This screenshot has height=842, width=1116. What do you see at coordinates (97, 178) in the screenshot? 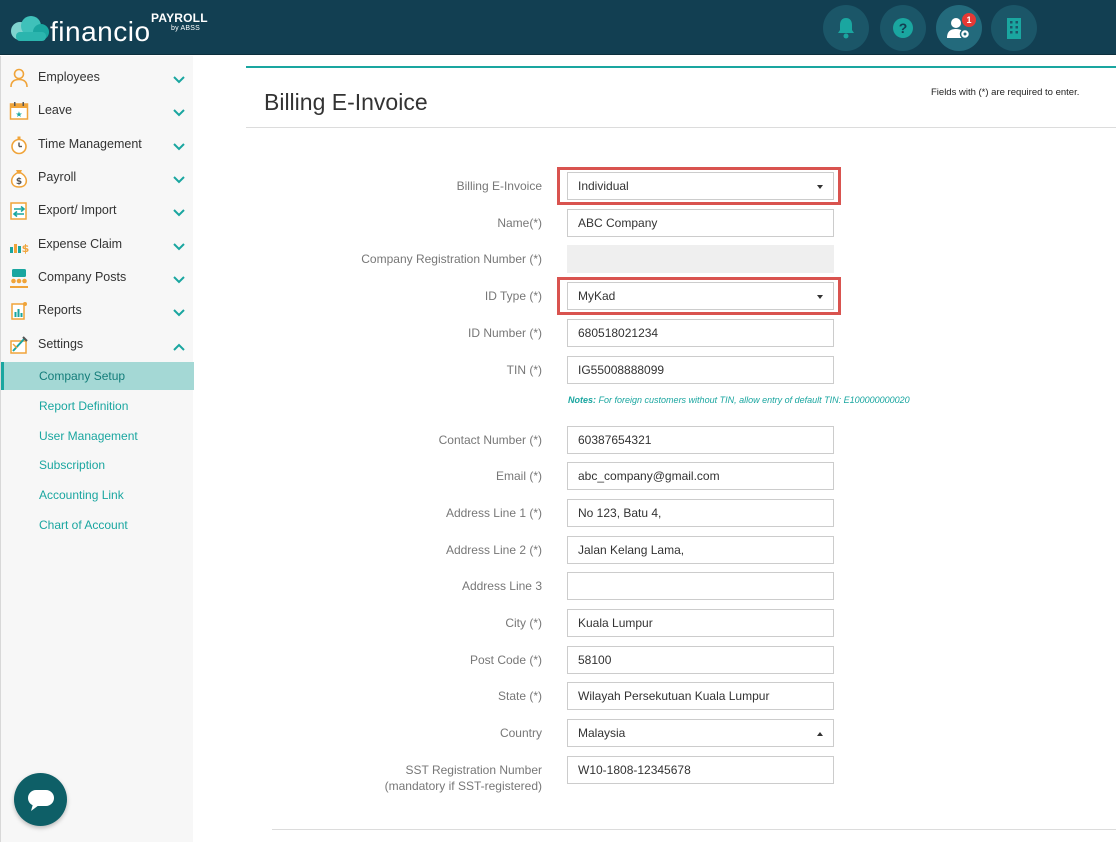
I see `sidebar-item-payroll: $ Payroll` at bounding box center [97, 178].